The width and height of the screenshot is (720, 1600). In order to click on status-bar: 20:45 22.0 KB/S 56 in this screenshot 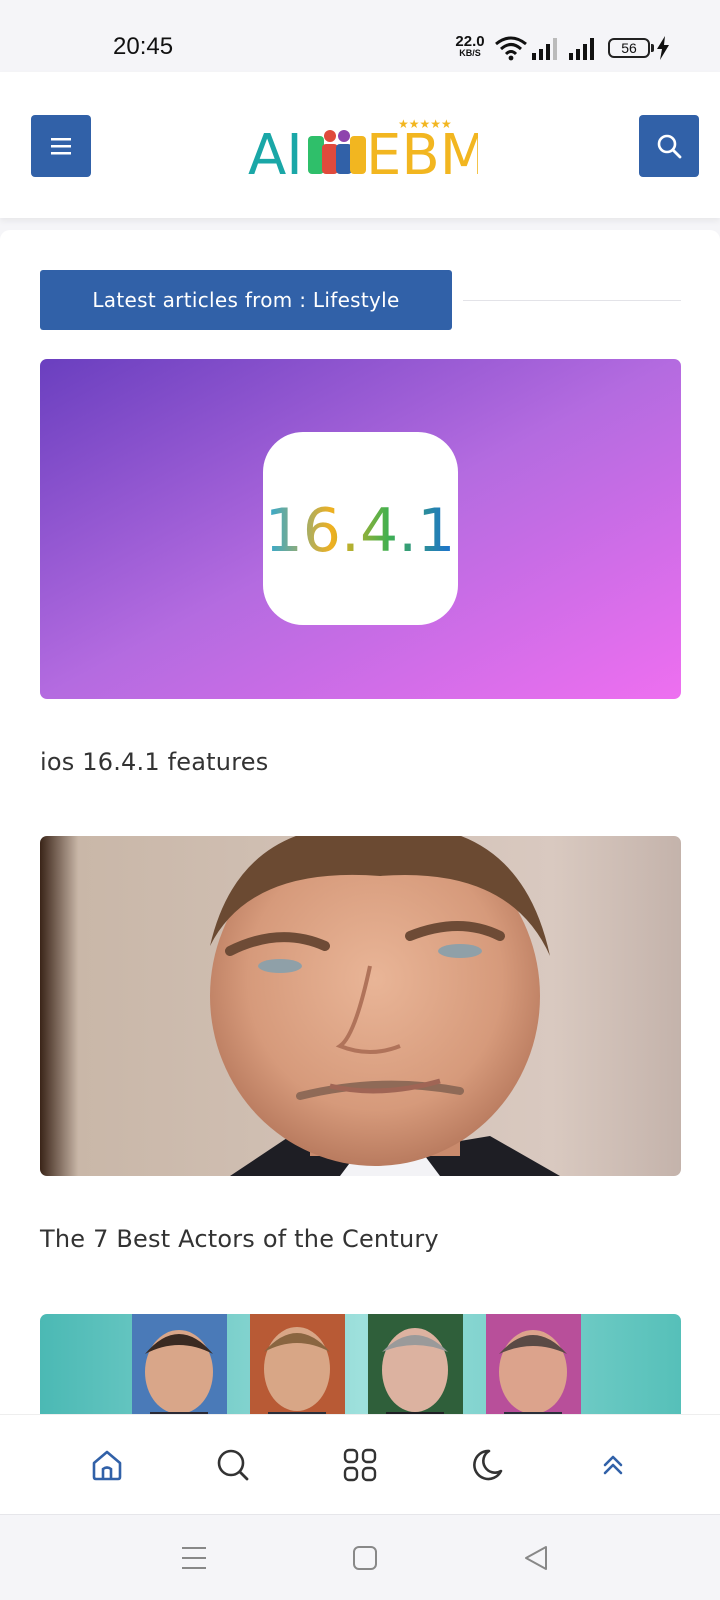, I will do `click(360, 36)`.